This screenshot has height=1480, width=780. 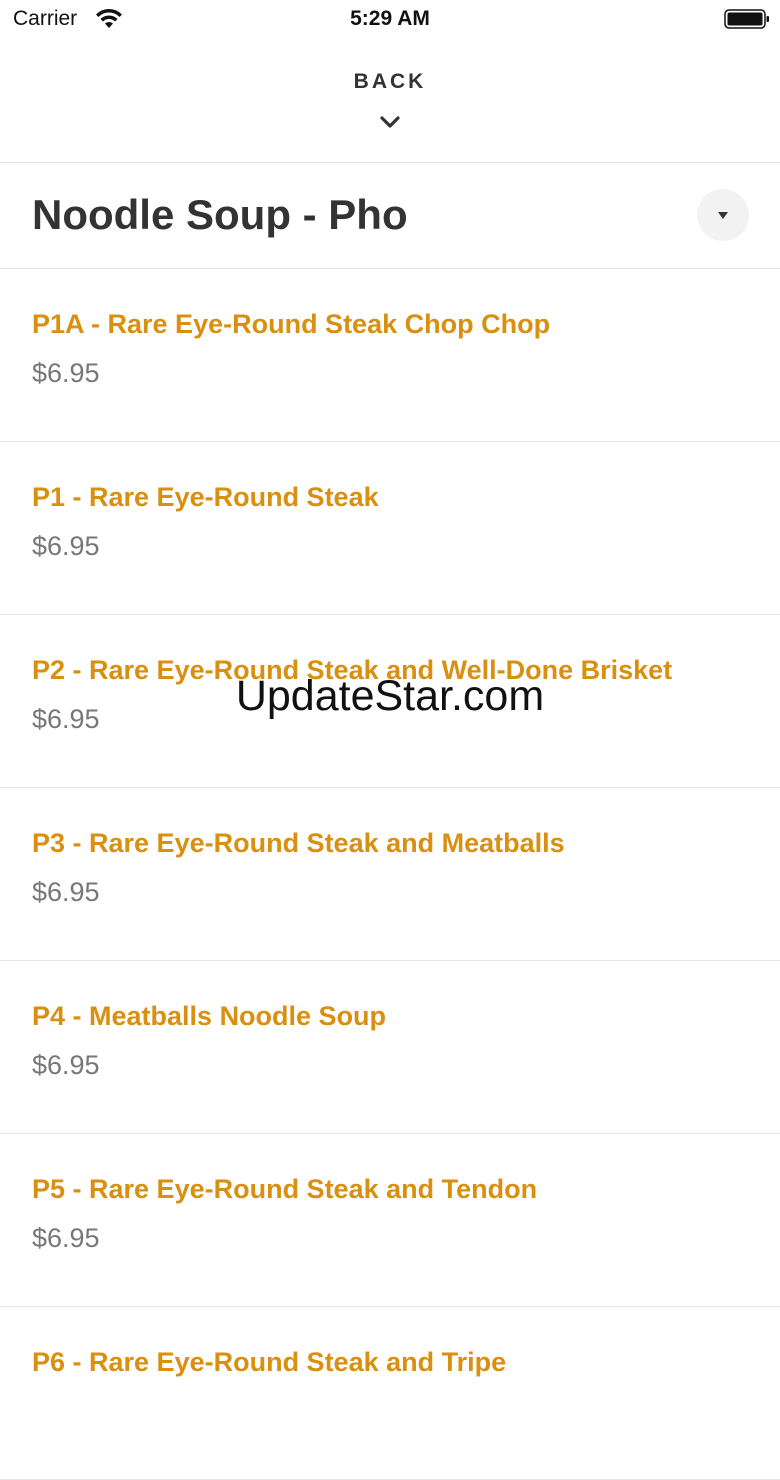 What do you see at coordinates (390, 18) in the screenshot?
I see `status-time: 5:29 AM` at bounding box center [390, 18].